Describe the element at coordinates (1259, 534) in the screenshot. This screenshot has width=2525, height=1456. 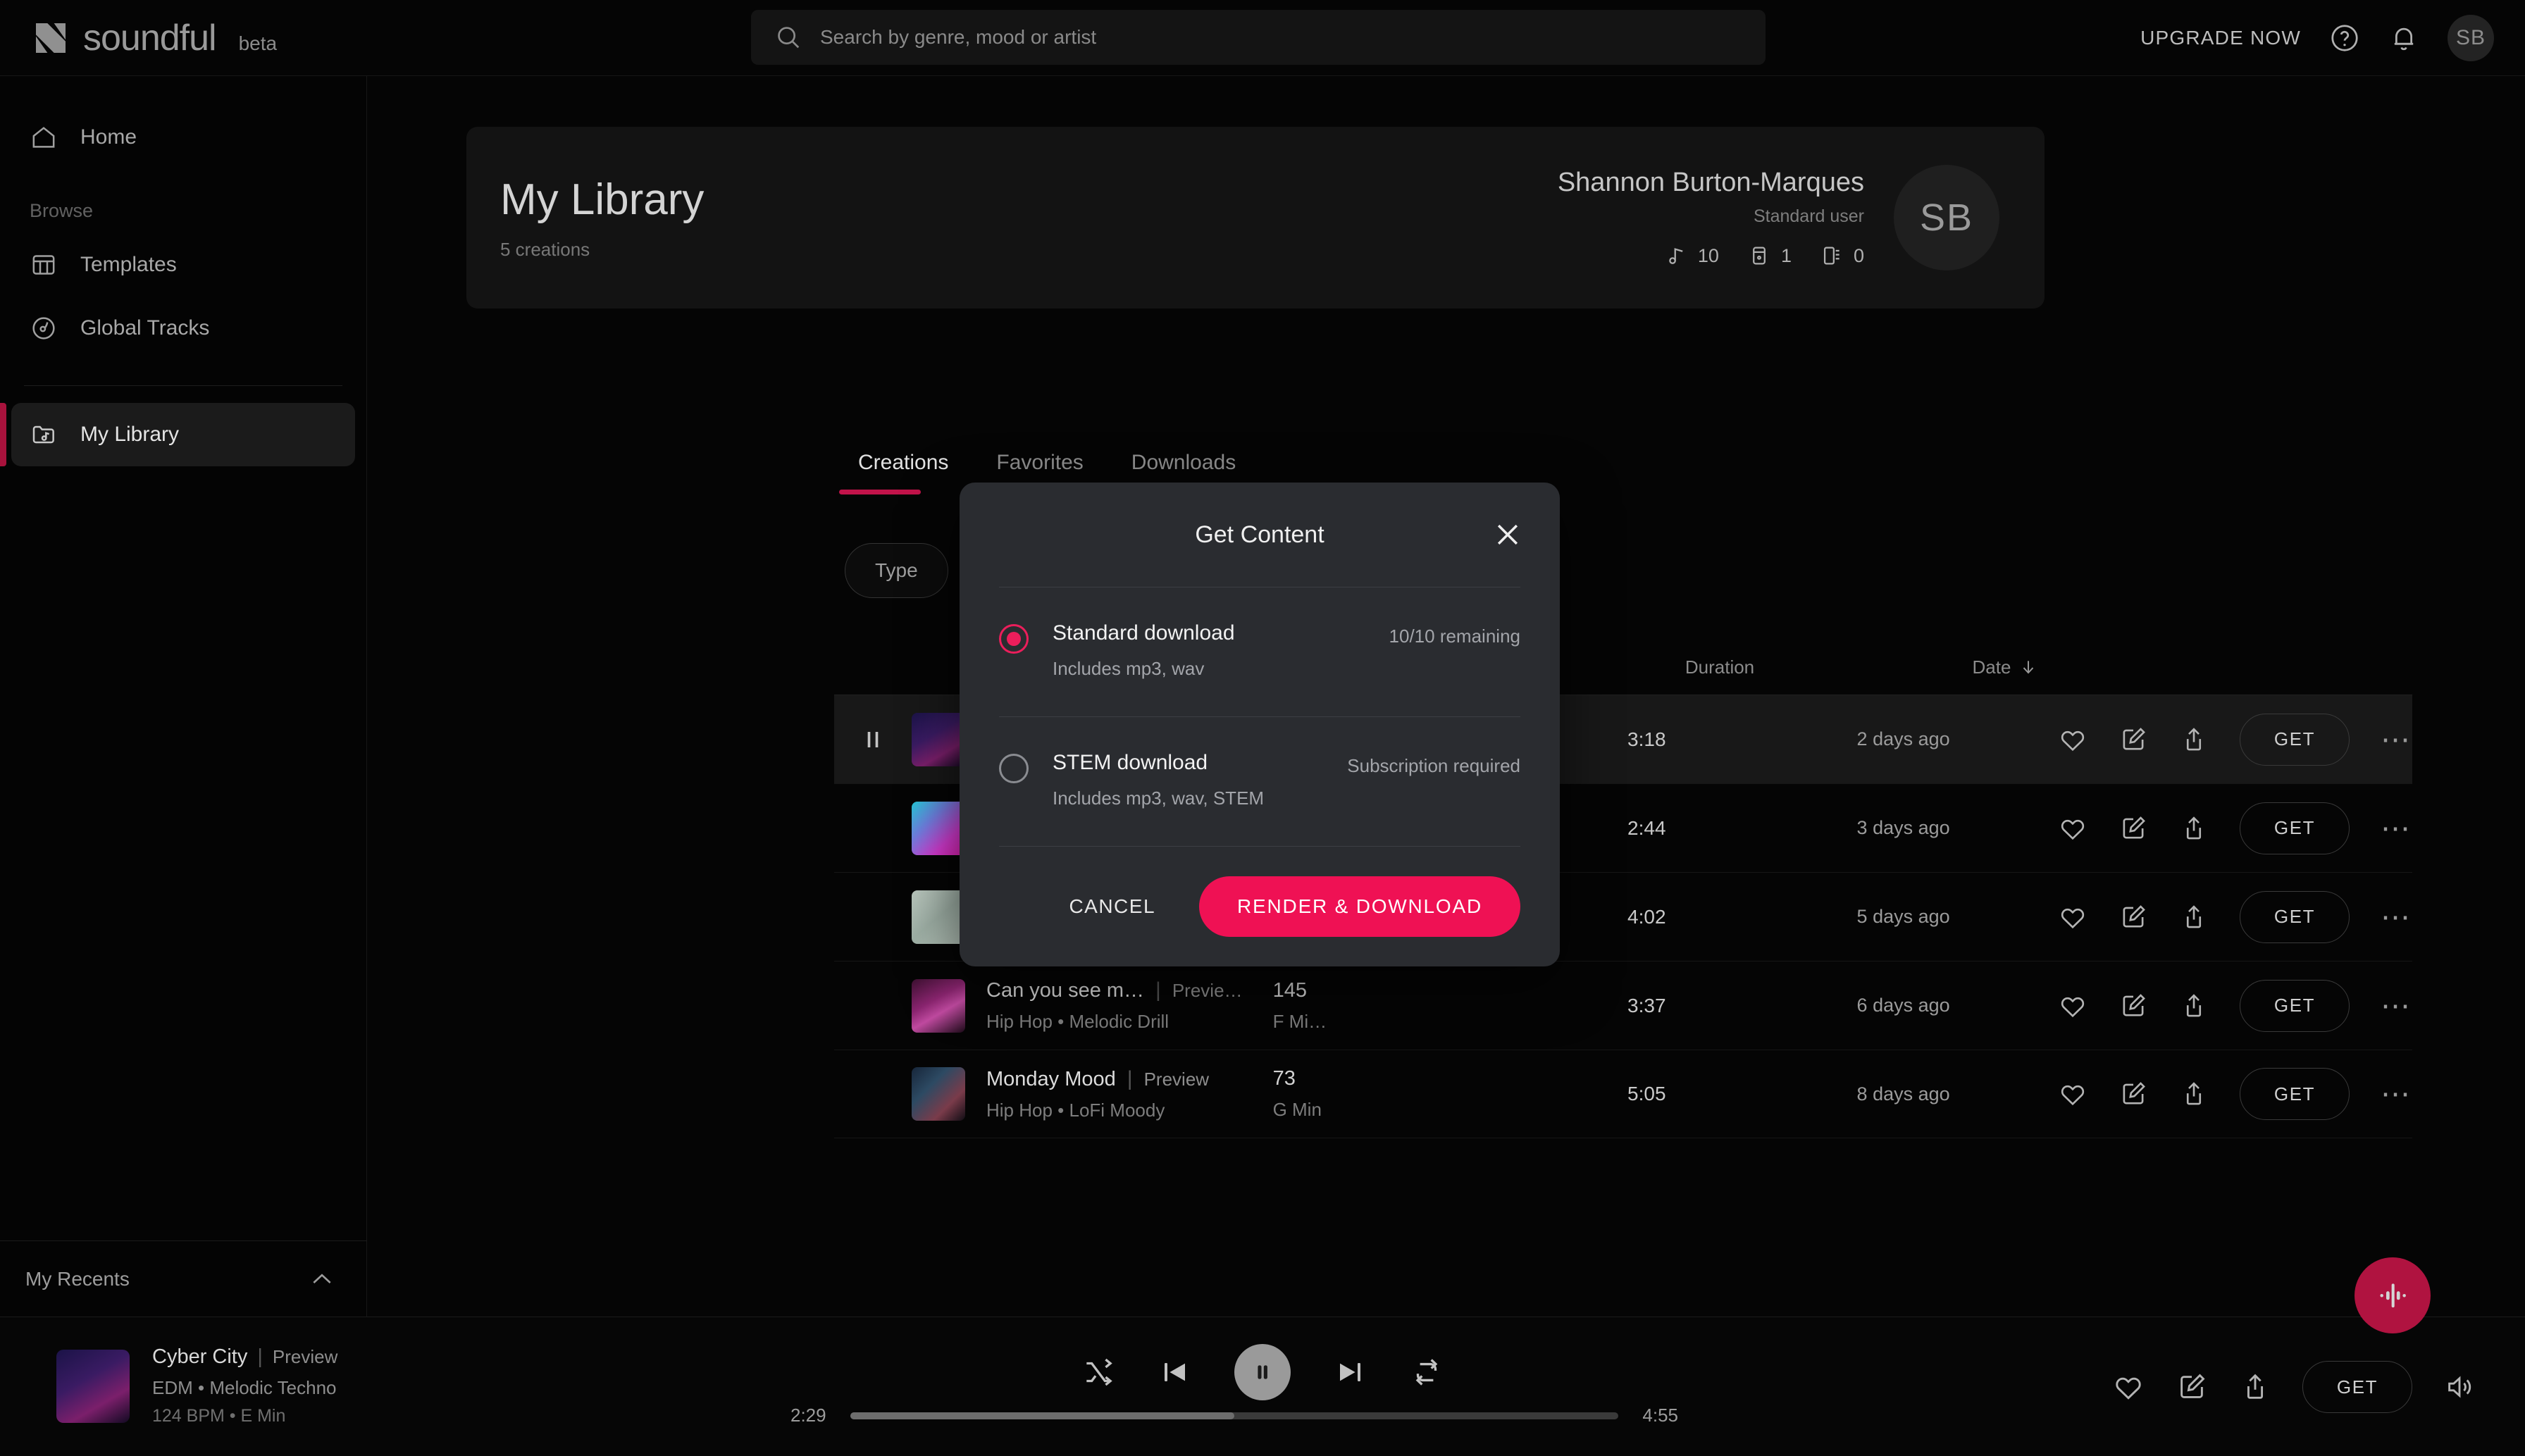
I see `modal-title: Get Content` at that location.